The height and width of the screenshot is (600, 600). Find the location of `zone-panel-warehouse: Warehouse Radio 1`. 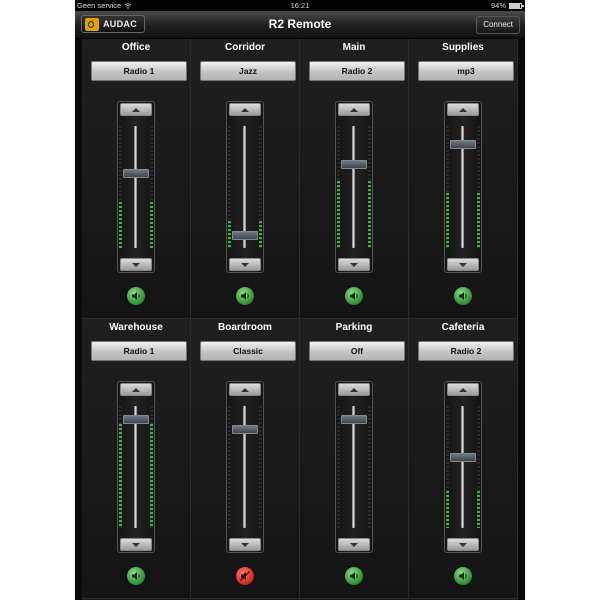

zone-panel-warehouse: Warehouse Radio 1 is located at coordinates (136, 459).